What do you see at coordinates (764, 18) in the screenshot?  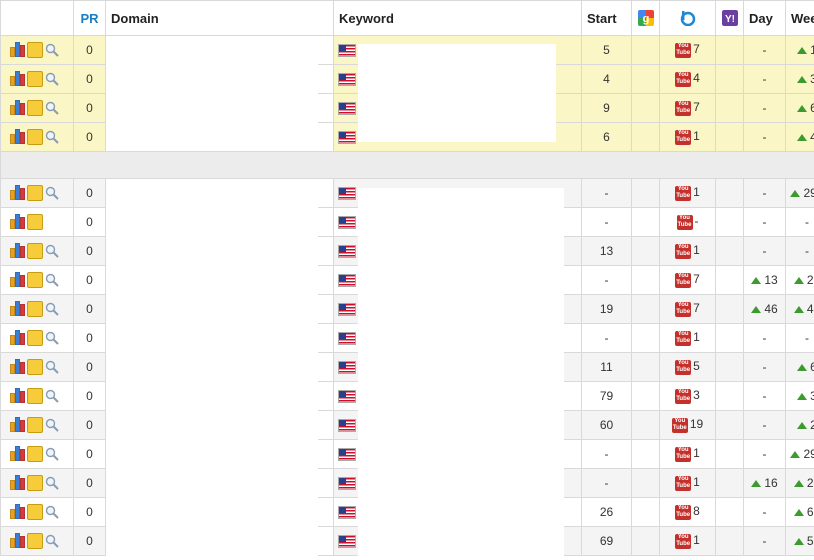 I see `day-header: Day` at bounding box center [764, 18].